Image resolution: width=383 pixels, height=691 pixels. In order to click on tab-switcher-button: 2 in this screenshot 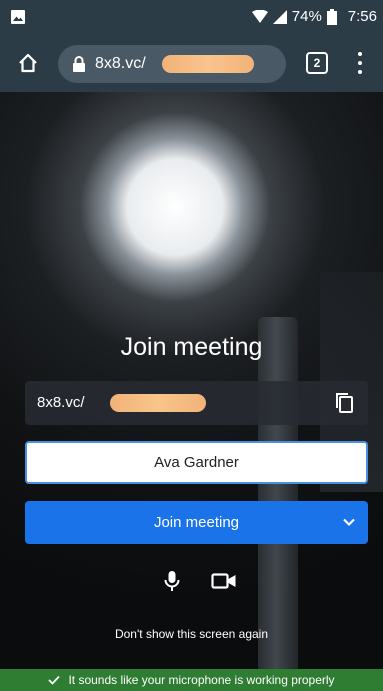, I will do `click(317, 63)`.